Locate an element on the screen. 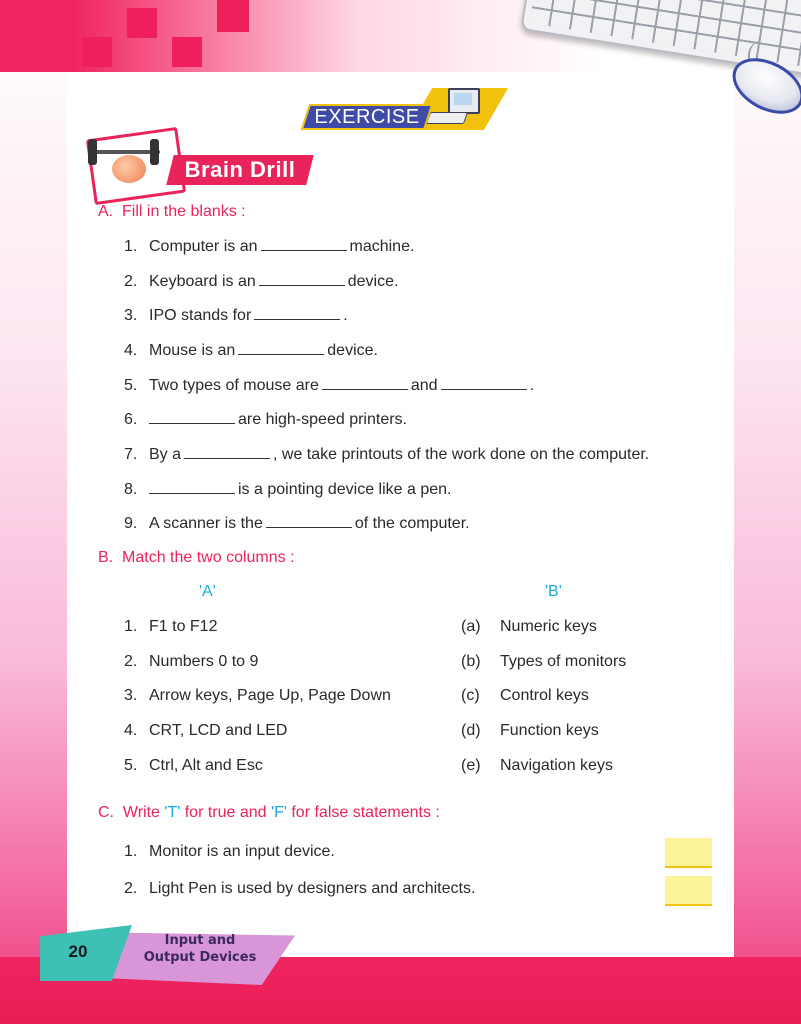  heading-match-columns: B. Match the two columns : is located at coordinates (196, 557).